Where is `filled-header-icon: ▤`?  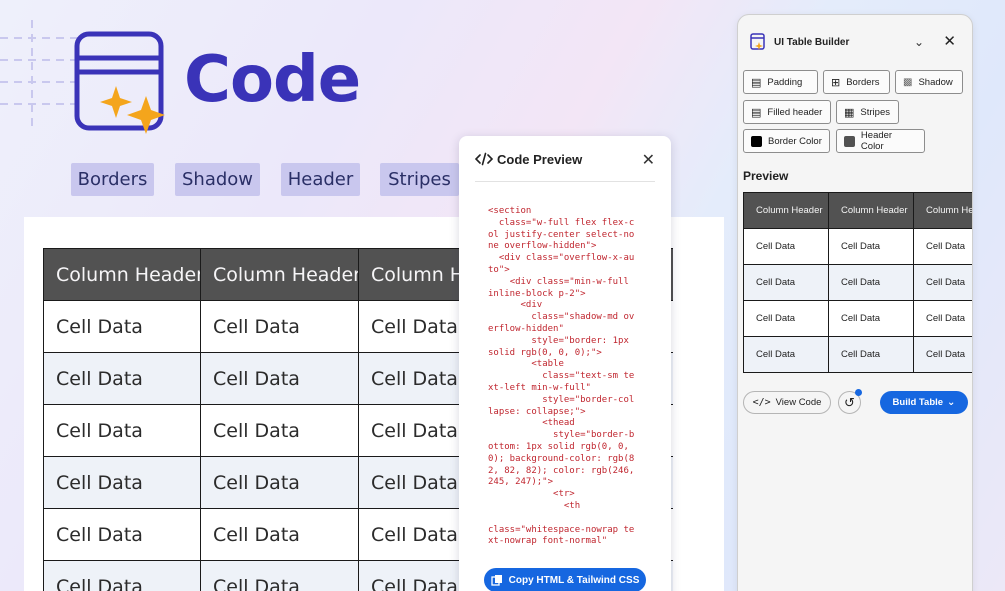
filled-header-icon: ▤ is located at coordinates (756, 112).